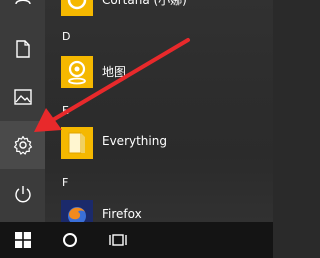 The width and height of the screenshot is (320, 258). Describe the element at coordinates (77, 5) in the screenshot. I see `cortana-icon` at that location.